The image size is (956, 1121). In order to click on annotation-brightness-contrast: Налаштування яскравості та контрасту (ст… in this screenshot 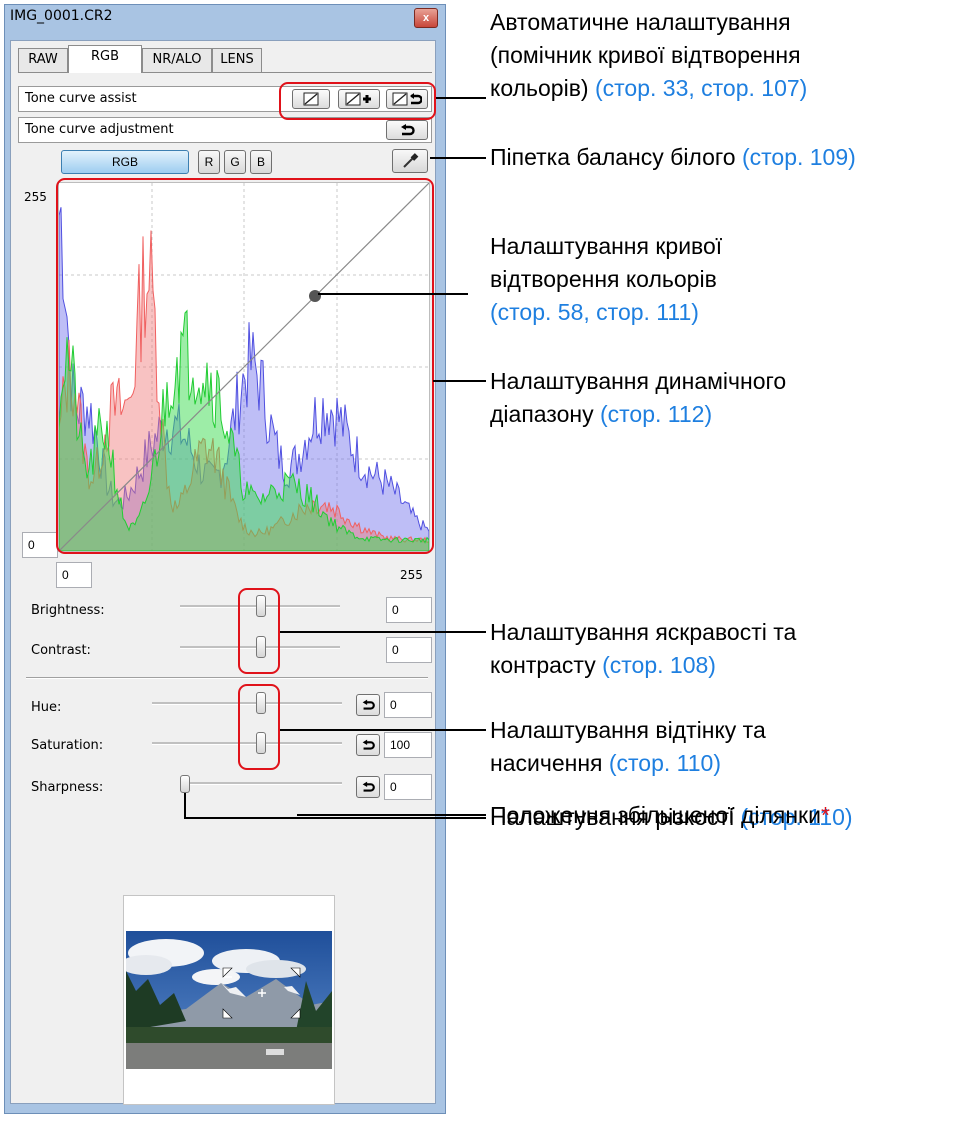, I will do `click(643, 649)`.